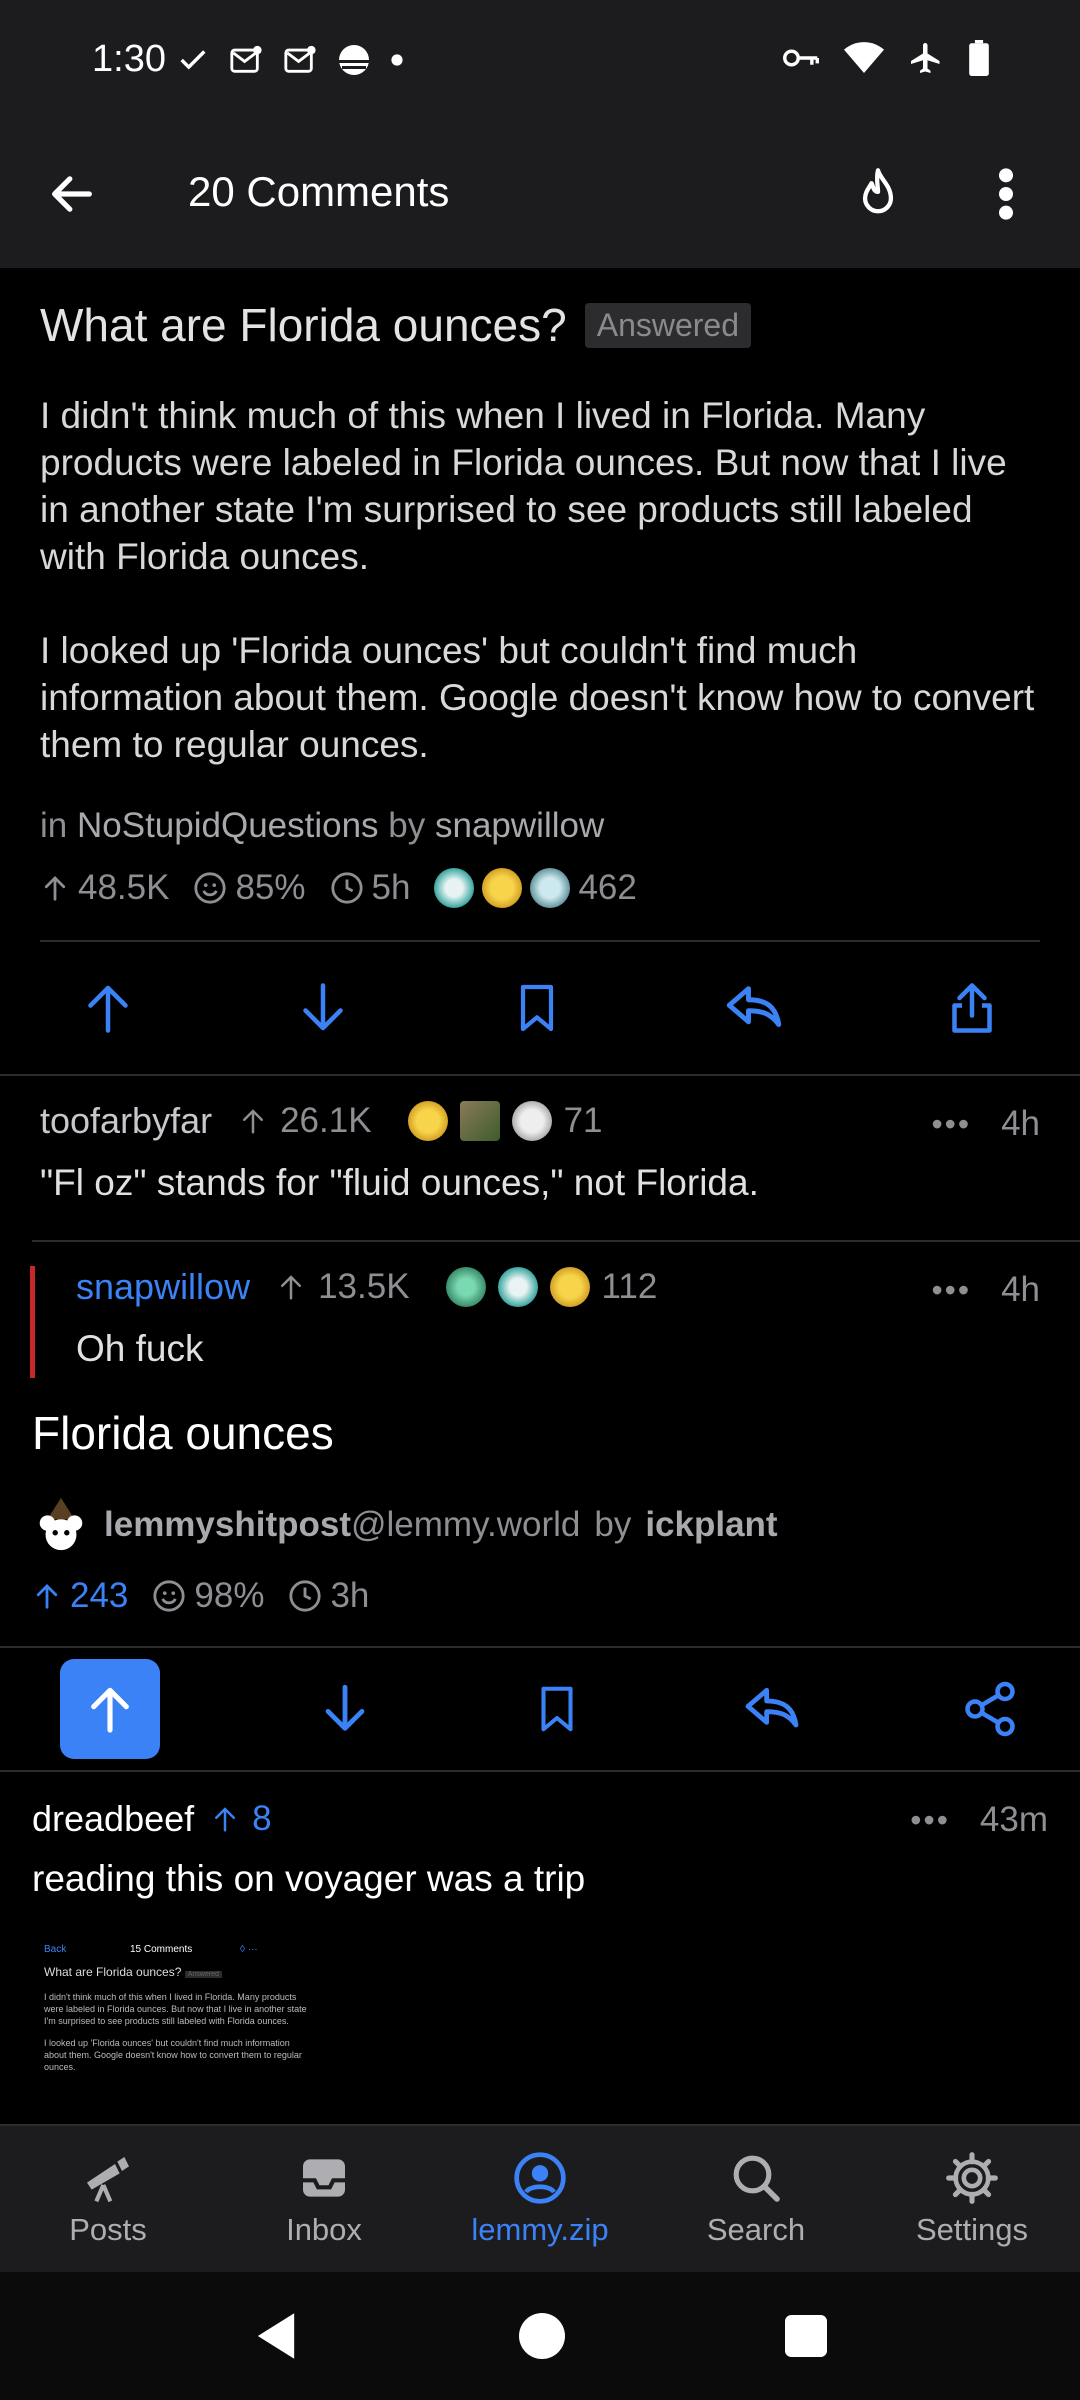 The image size is (1080, 2400). I want to click on post-meta: in NoStupidQuestions by snapwillow, so click(540, 826).